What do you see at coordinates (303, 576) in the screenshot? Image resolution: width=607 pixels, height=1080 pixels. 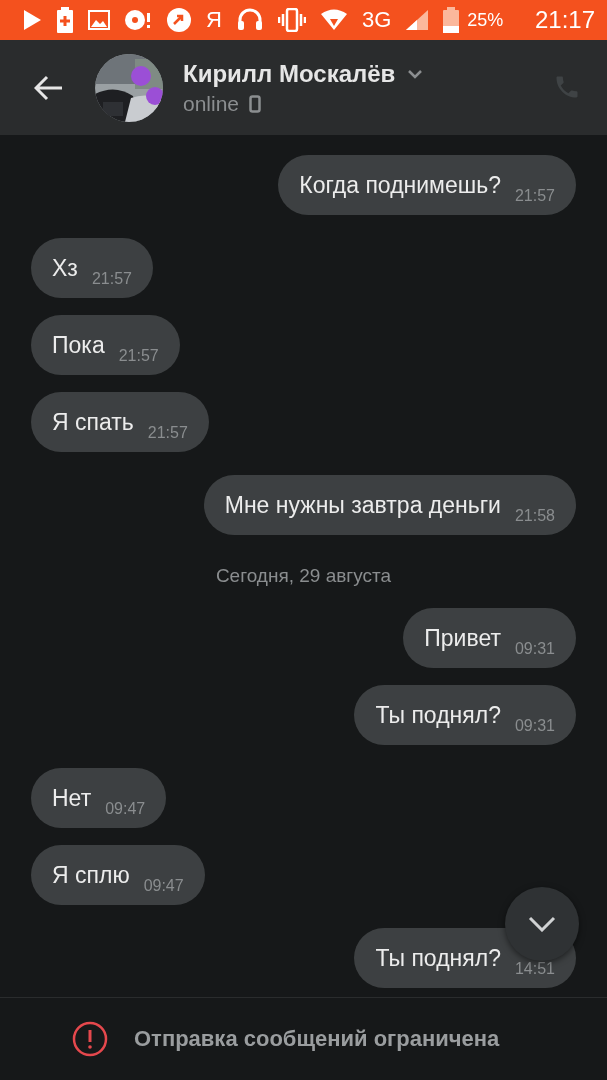 I see `date-separator: Сегодня, 29 августа` at bounding box center [303, 576].